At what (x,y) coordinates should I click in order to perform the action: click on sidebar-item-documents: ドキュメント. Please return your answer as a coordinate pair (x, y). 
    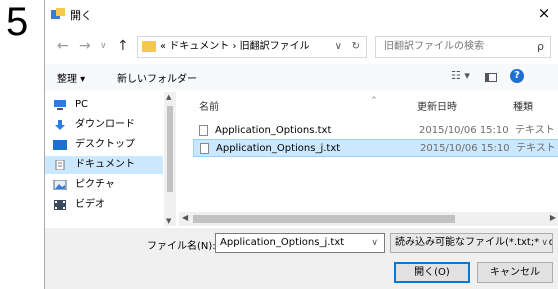
    Looking at the image, I should click on (104, 165).